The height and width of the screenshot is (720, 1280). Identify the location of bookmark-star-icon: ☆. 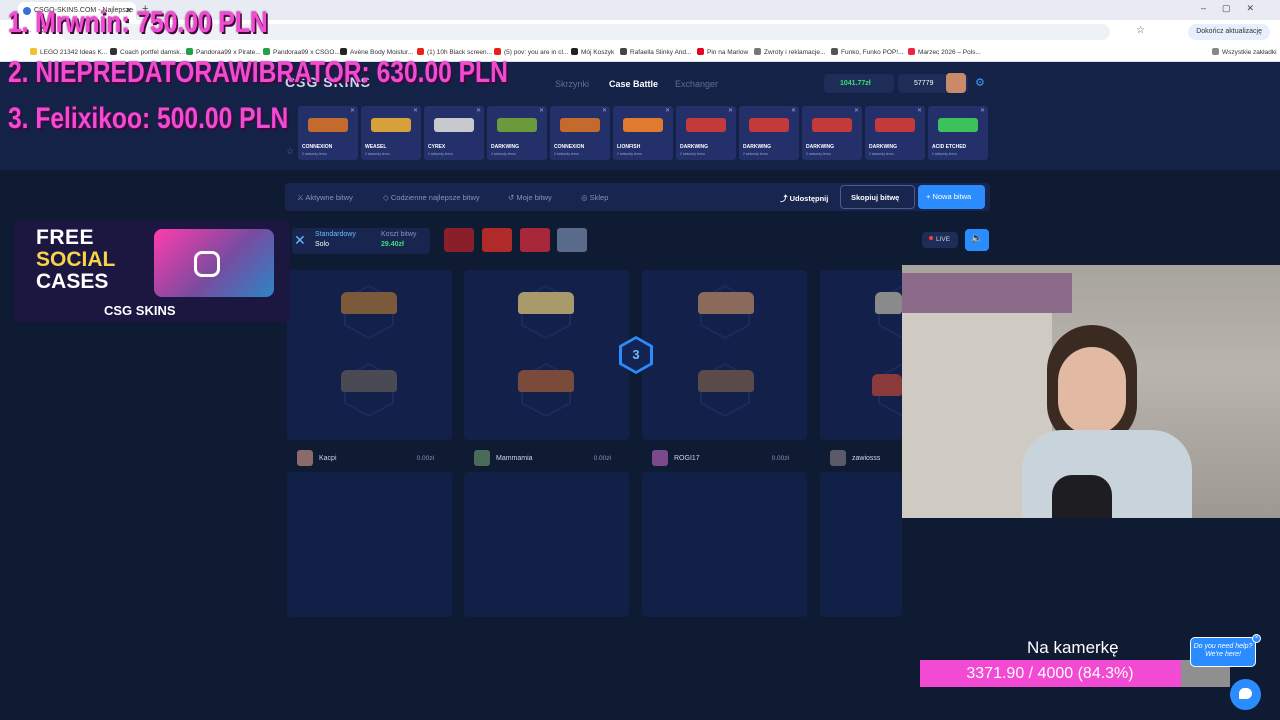
(1140, 30).